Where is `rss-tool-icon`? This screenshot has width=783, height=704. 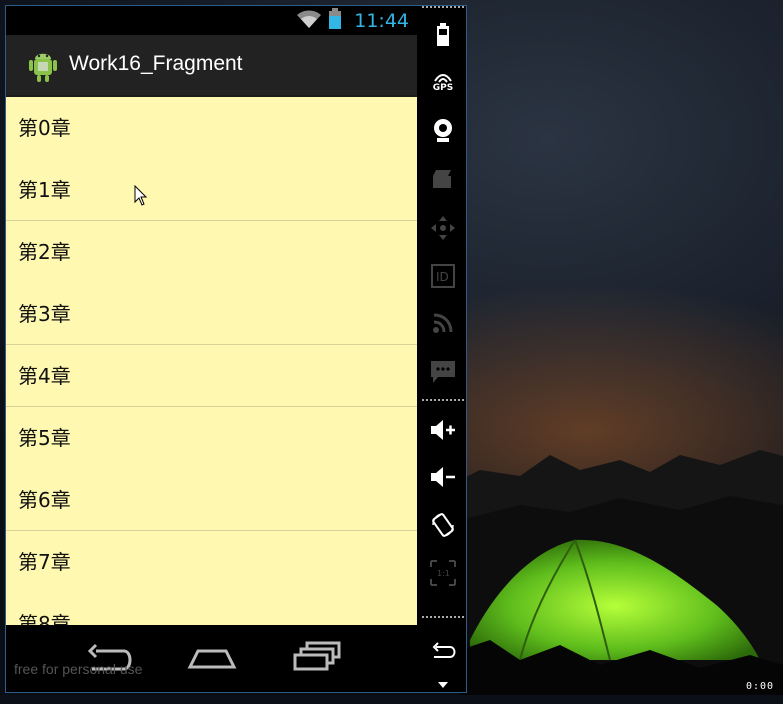
rss-tool-icon is located at coordinates (443, 323).